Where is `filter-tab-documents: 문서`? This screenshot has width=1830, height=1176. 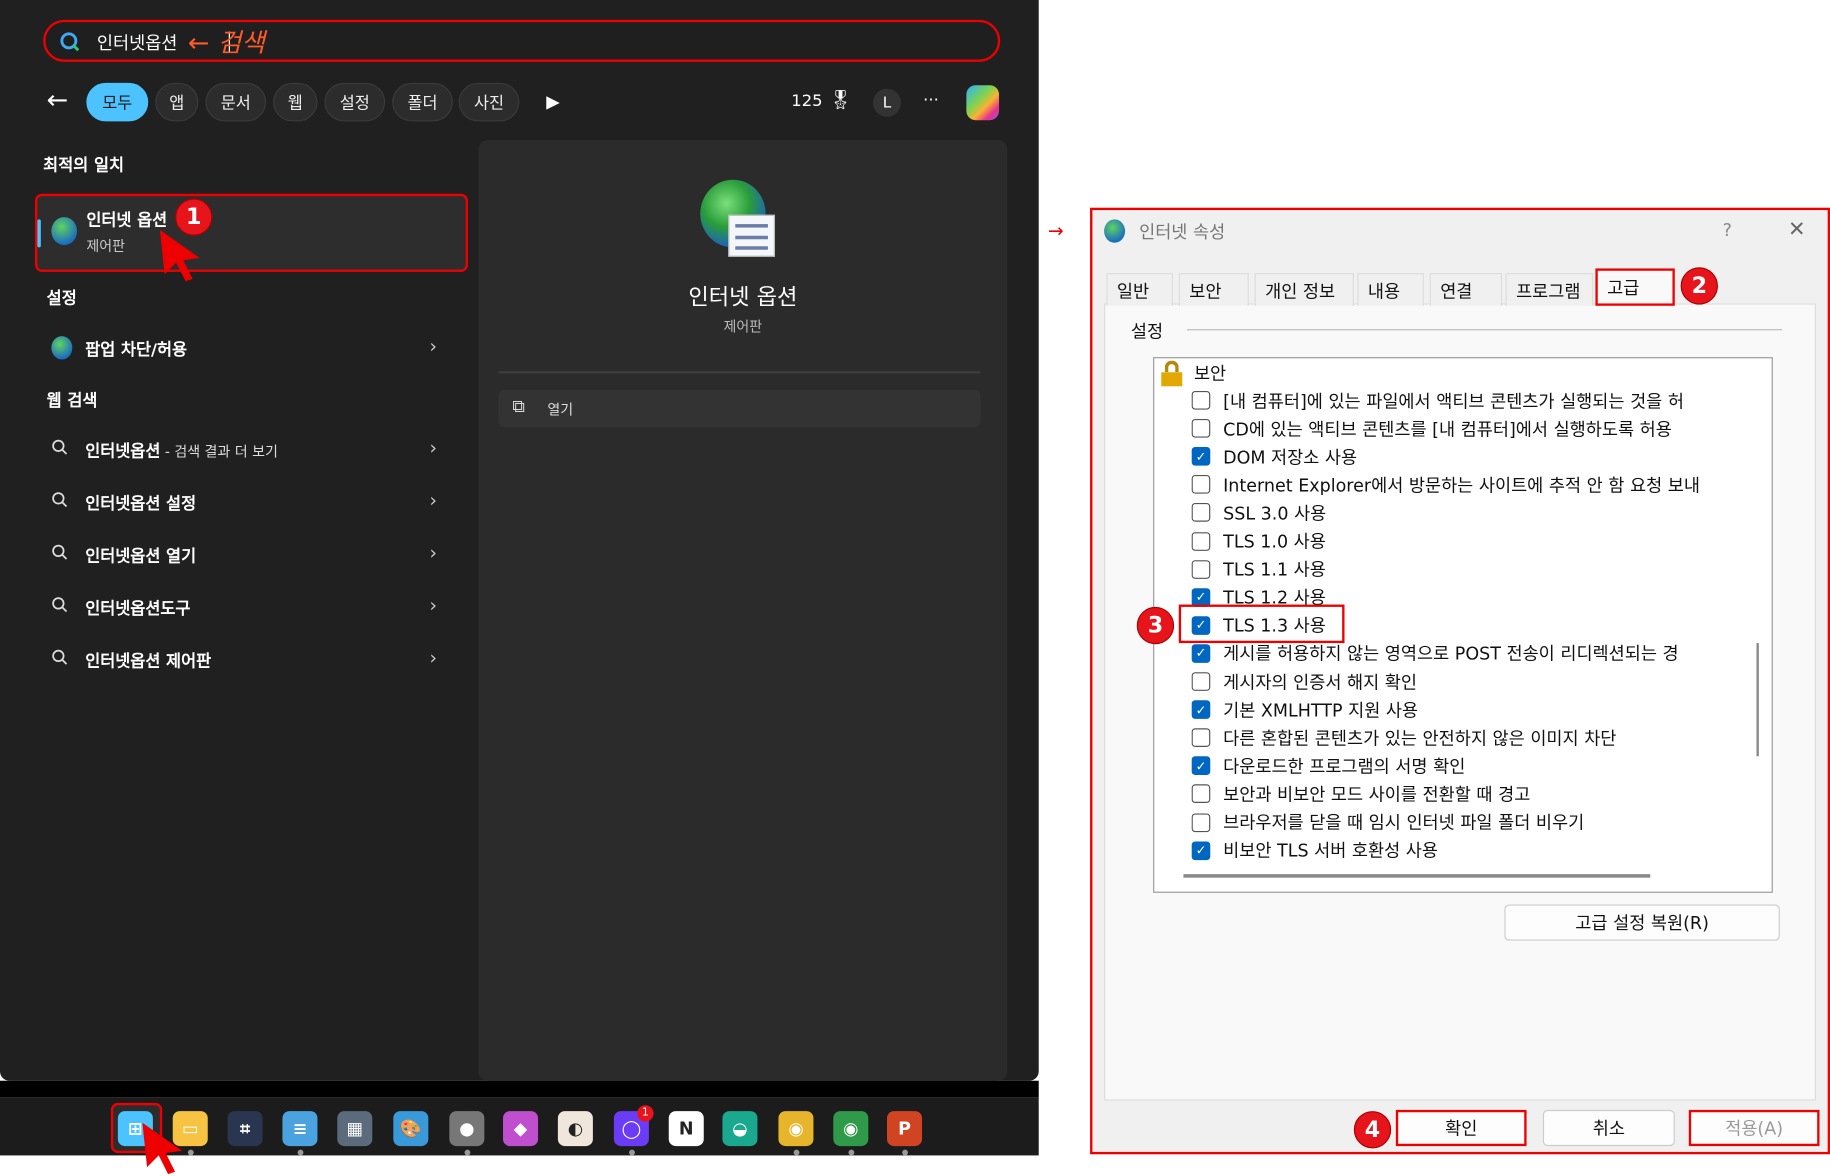
filter-tab-documents: 문서 is located at coordinates (236, 102).